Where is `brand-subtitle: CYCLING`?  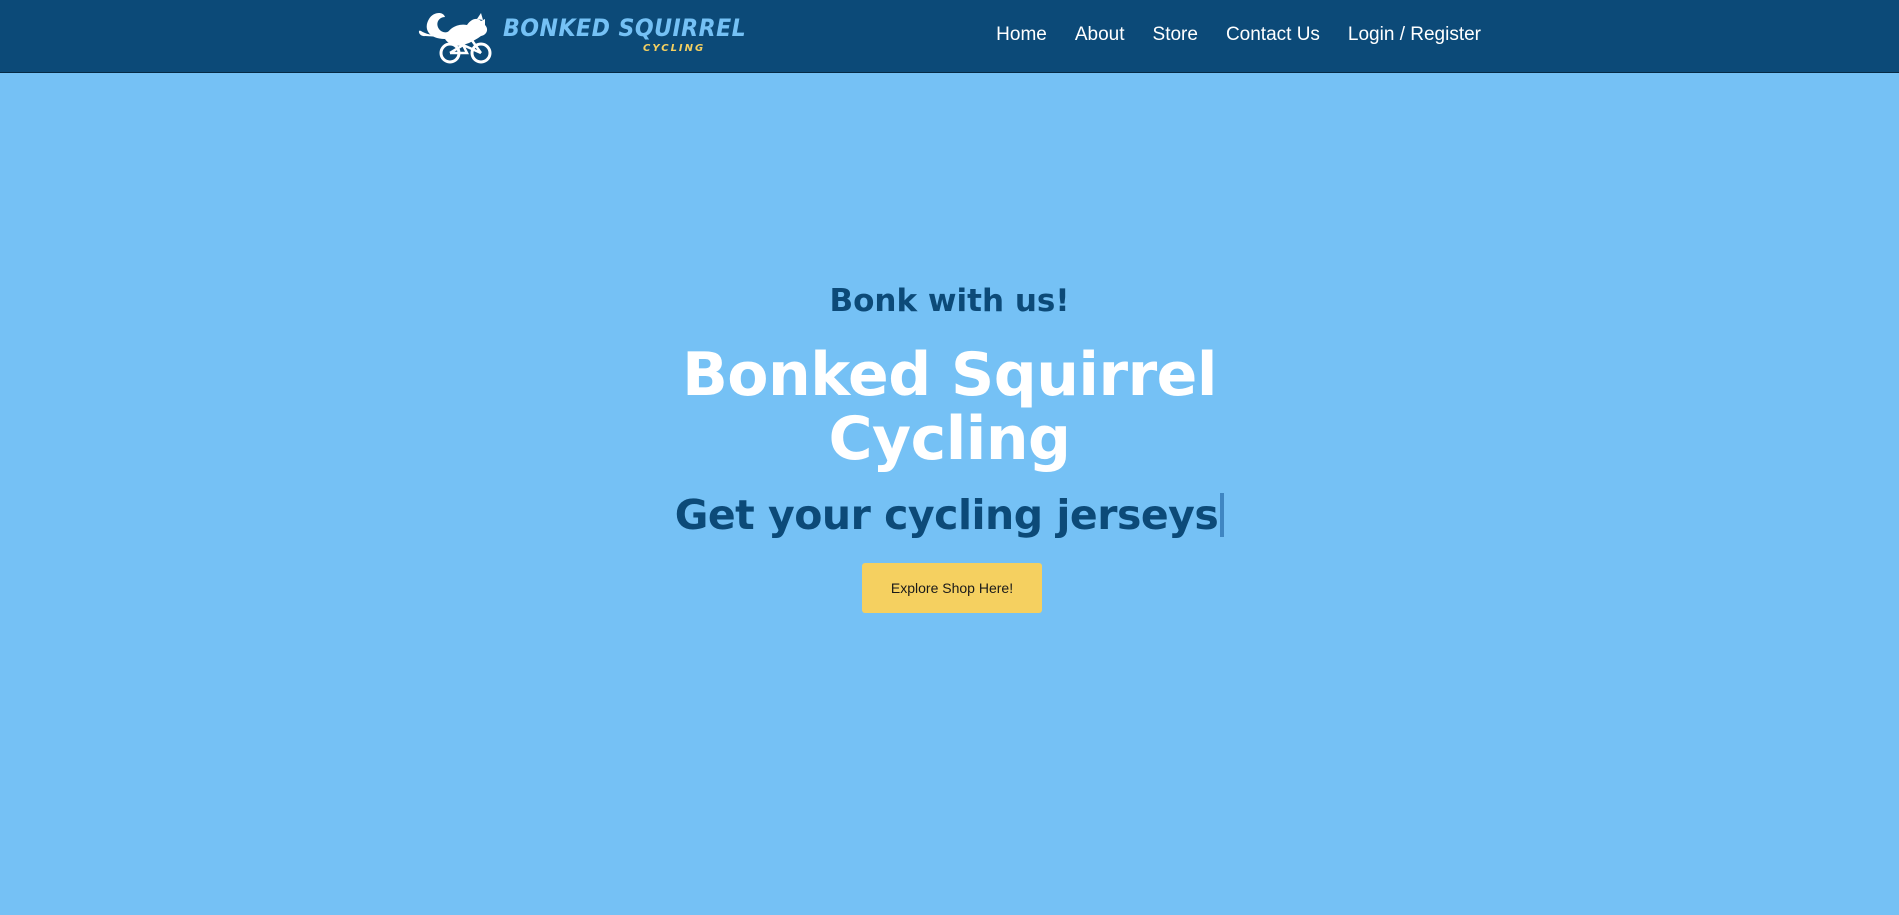 brand-subtitle: CYCLING is located at coordinates (674, 48).